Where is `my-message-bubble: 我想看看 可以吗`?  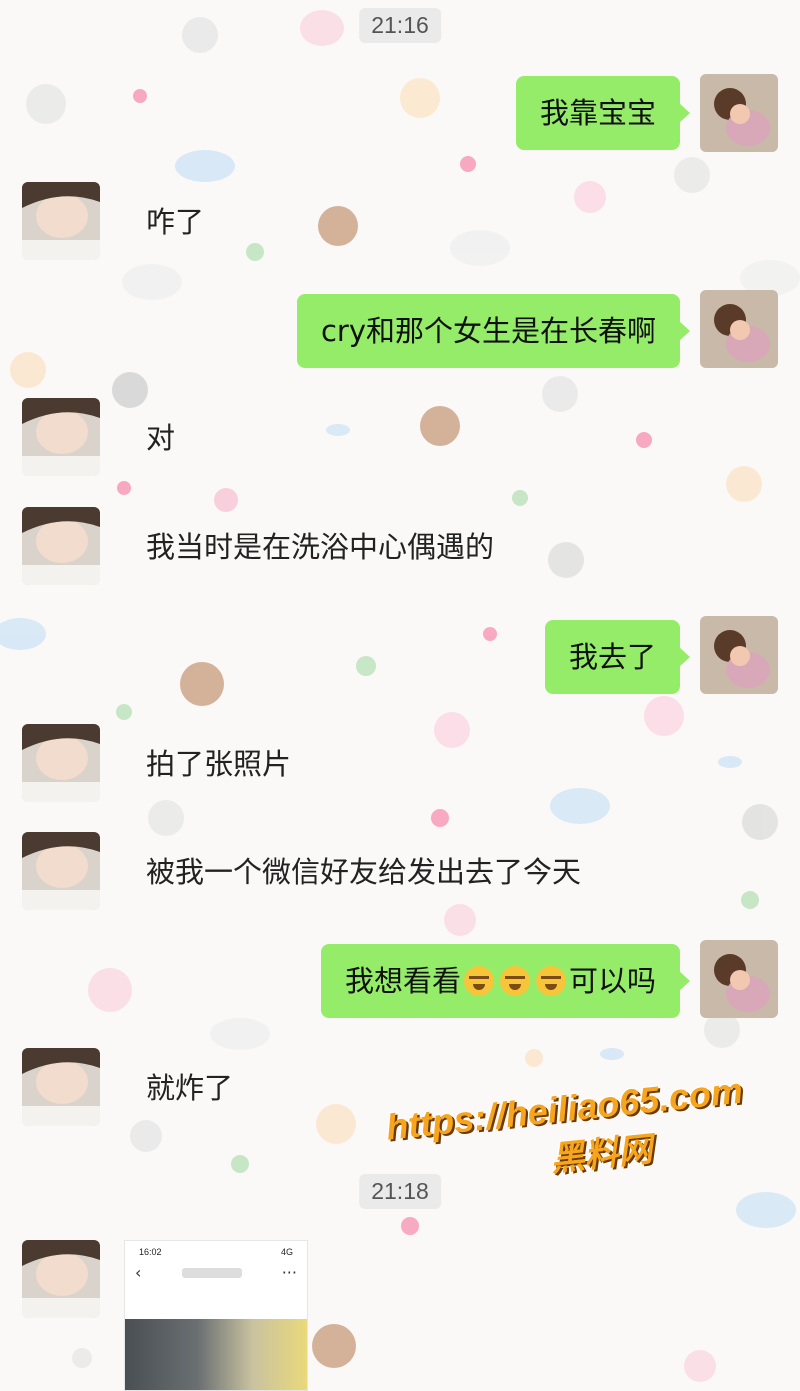
my-message-bubble: 我想看看 可以吗 is located at coordinates (505, 981).